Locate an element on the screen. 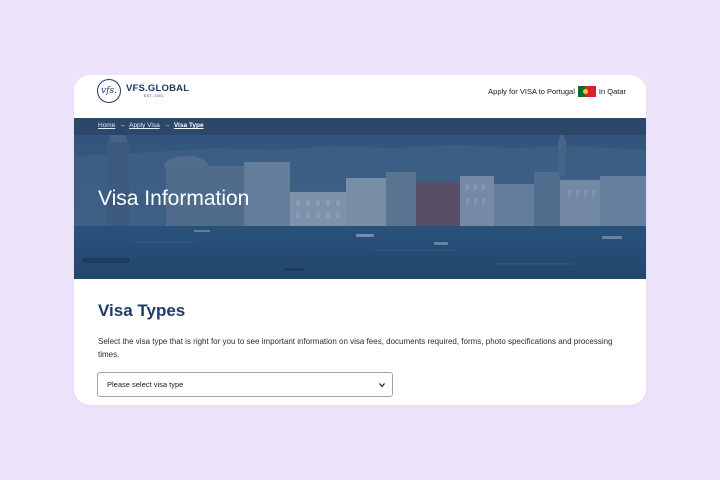 The image size is (720, 480). logo-text: VFS.GLOBAL EST. 2001 is located at coordinates (157, 91).